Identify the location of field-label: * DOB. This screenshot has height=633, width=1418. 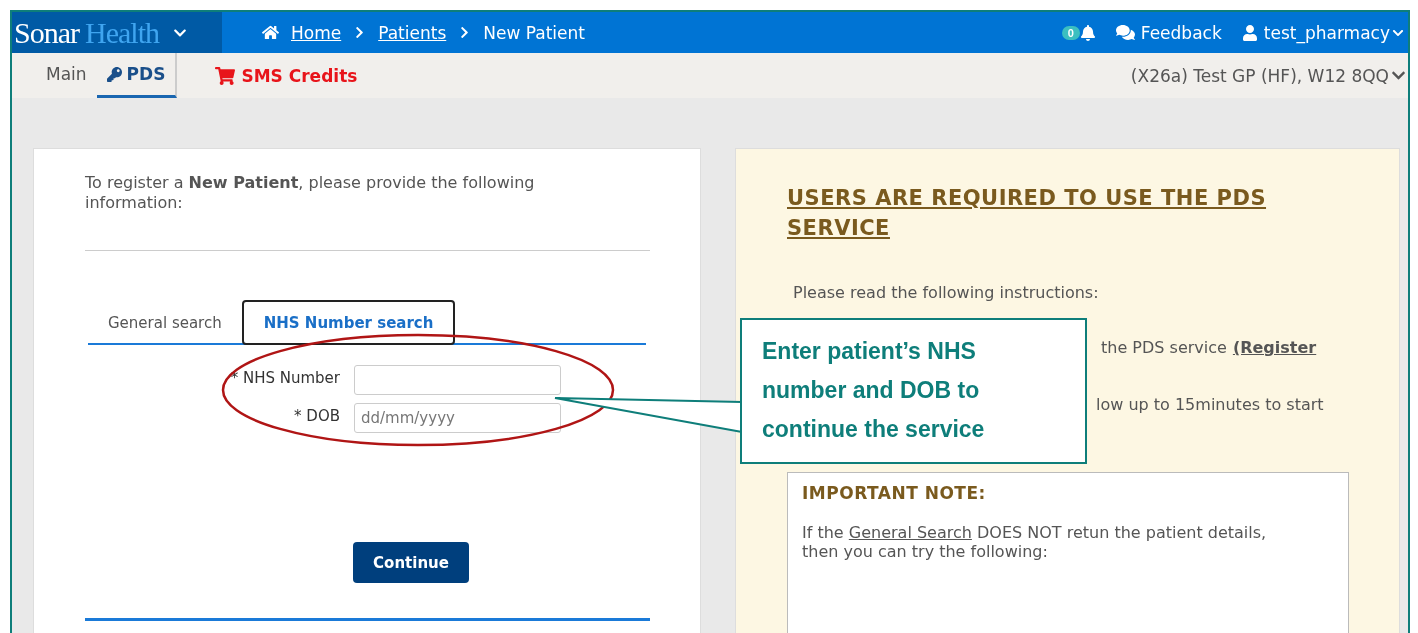
(317, 416).